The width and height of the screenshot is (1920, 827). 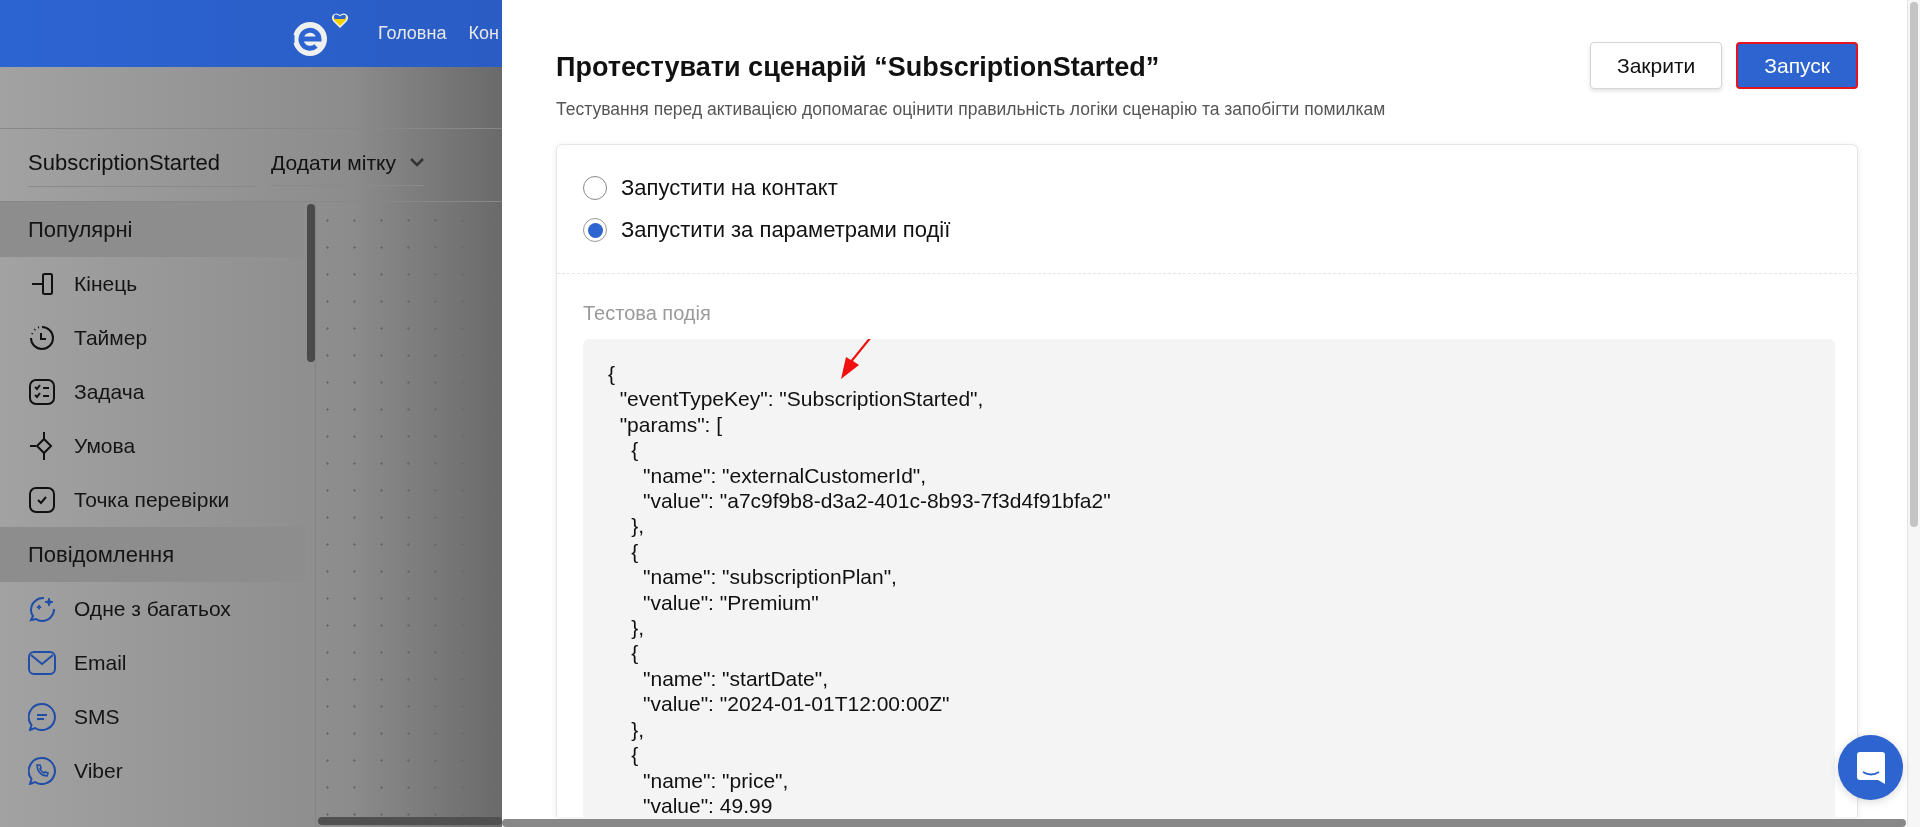 I want to click on scenario-name-field: SubscriptionStarted, so click(x=142, y=165).